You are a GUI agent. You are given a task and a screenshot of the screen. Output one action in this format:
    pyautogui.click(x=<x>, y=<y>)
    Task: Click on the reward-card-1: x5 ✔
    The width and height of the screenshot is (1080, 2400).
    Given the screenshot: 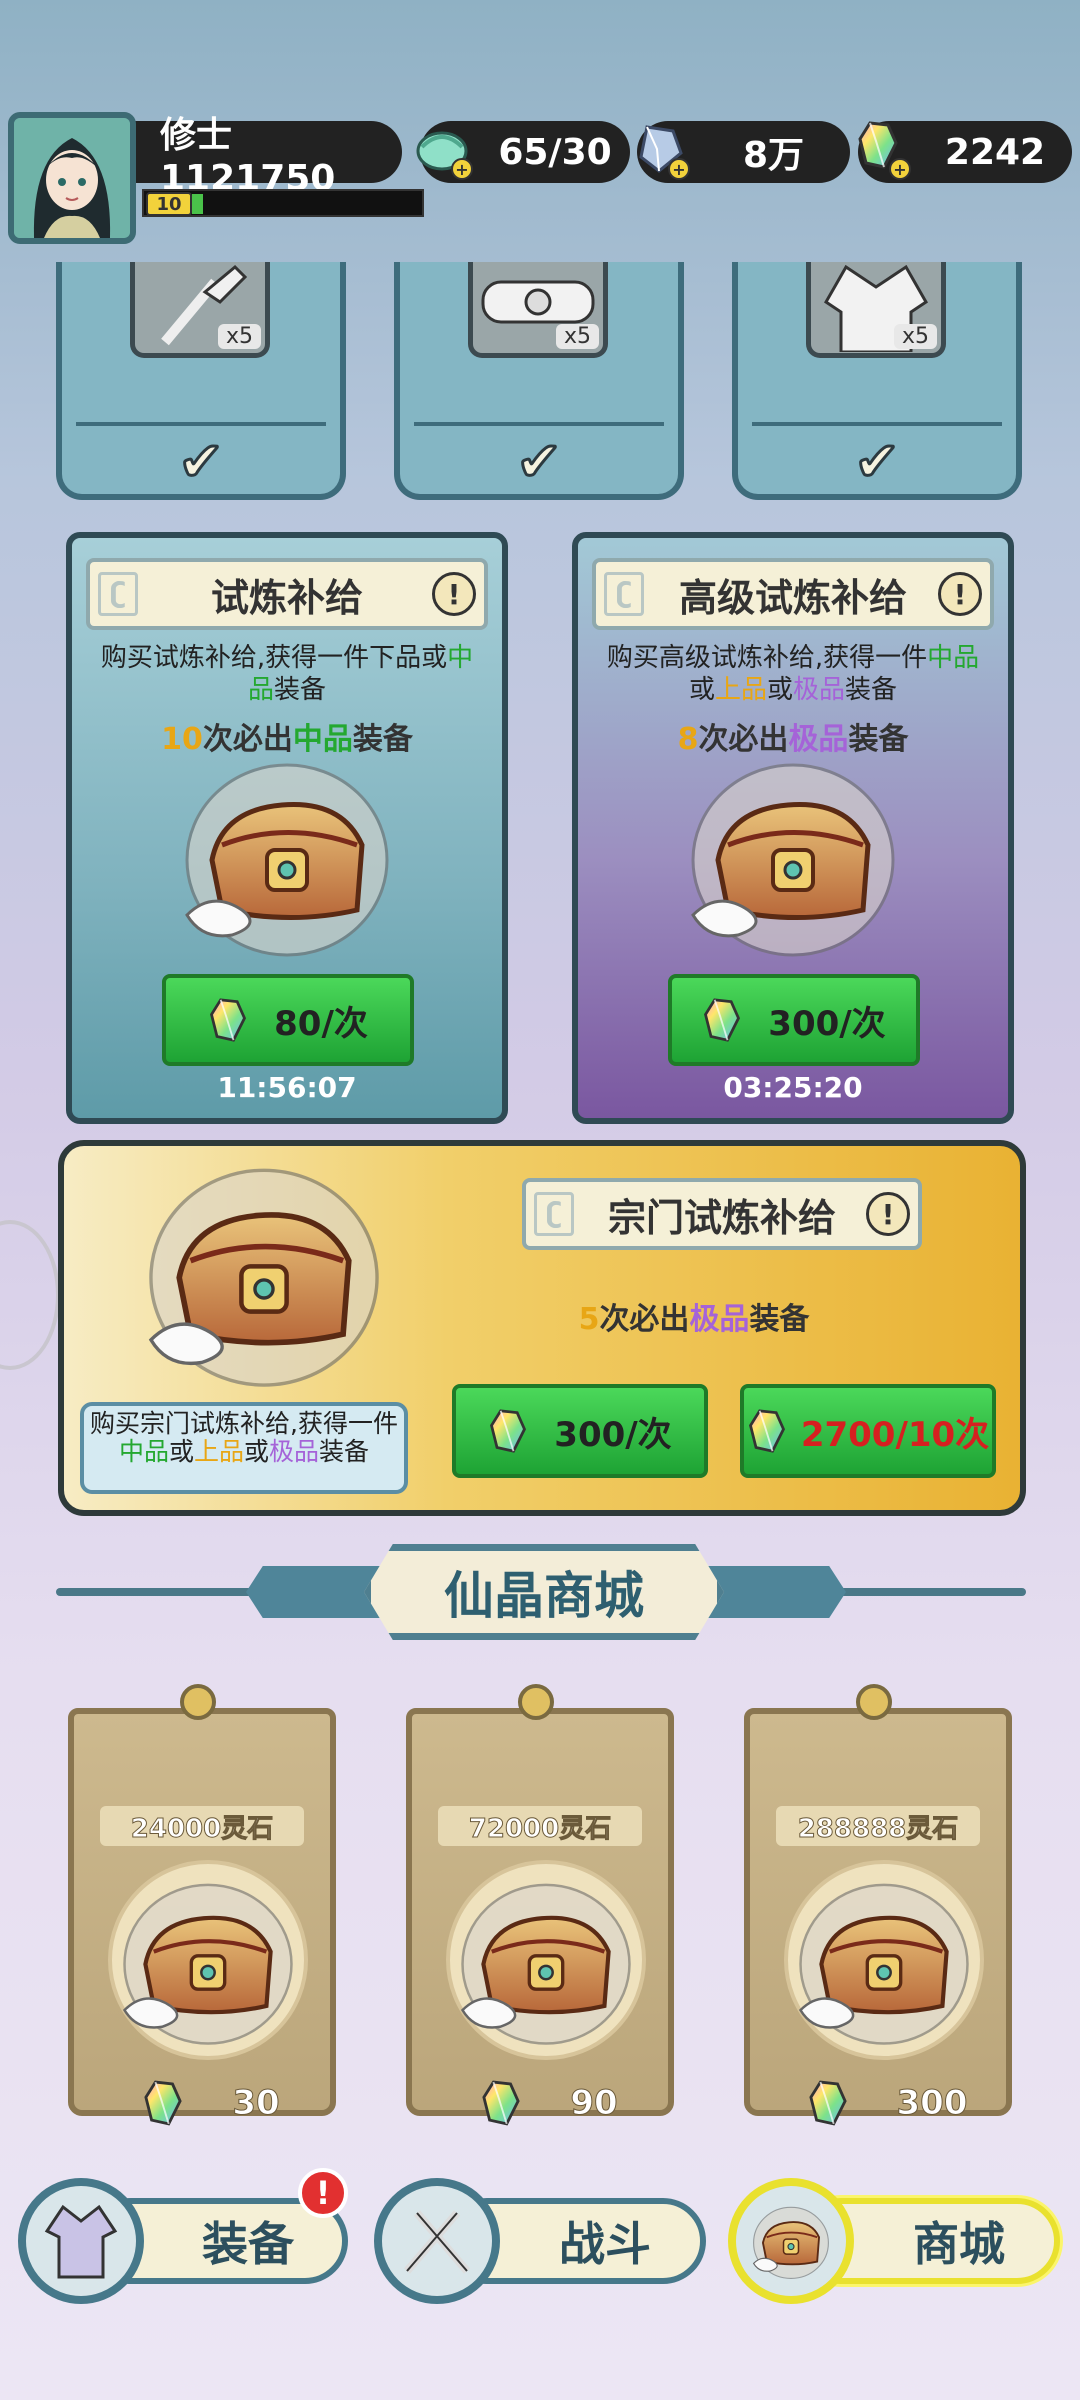 What is the action you would take?
    pyautogui.click(x=201, y=381)
    